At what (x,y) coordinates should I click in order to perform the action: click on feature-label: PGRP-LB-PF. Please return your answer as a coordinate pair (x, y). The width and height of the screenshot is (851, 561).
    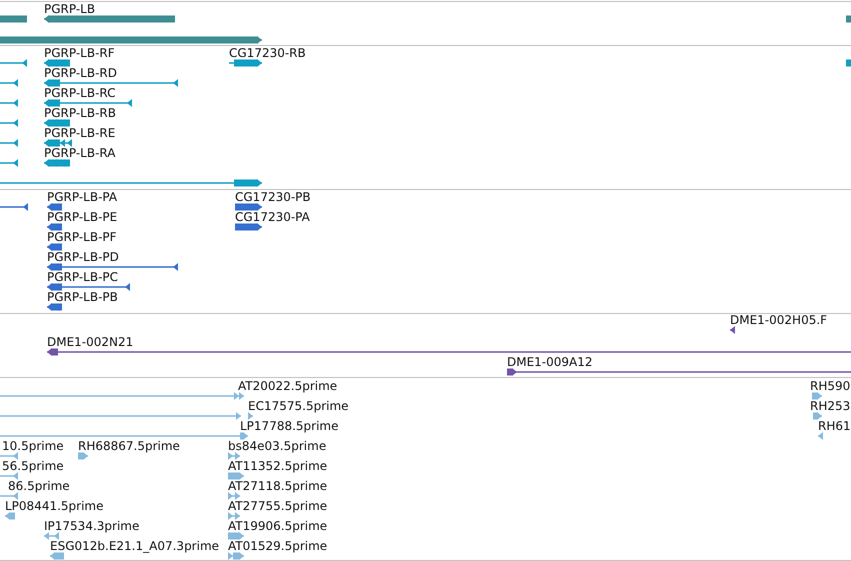
    Looking at the image, I should click on (82, 237).